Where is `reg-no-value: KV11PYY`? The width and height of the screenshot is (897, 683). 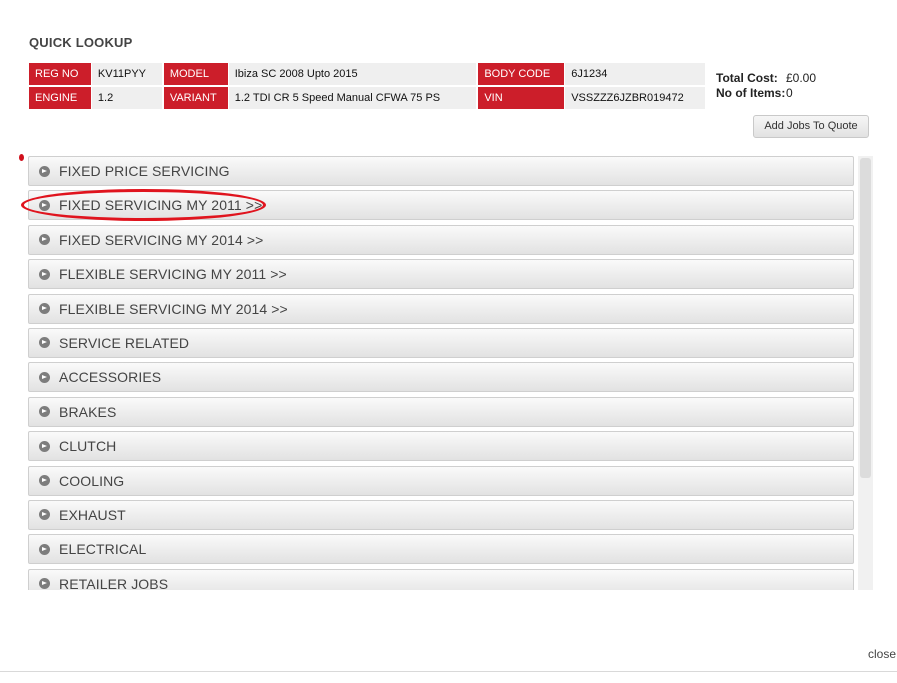 reg-no-value: KV11PYY is located at coordinates (126, 74).